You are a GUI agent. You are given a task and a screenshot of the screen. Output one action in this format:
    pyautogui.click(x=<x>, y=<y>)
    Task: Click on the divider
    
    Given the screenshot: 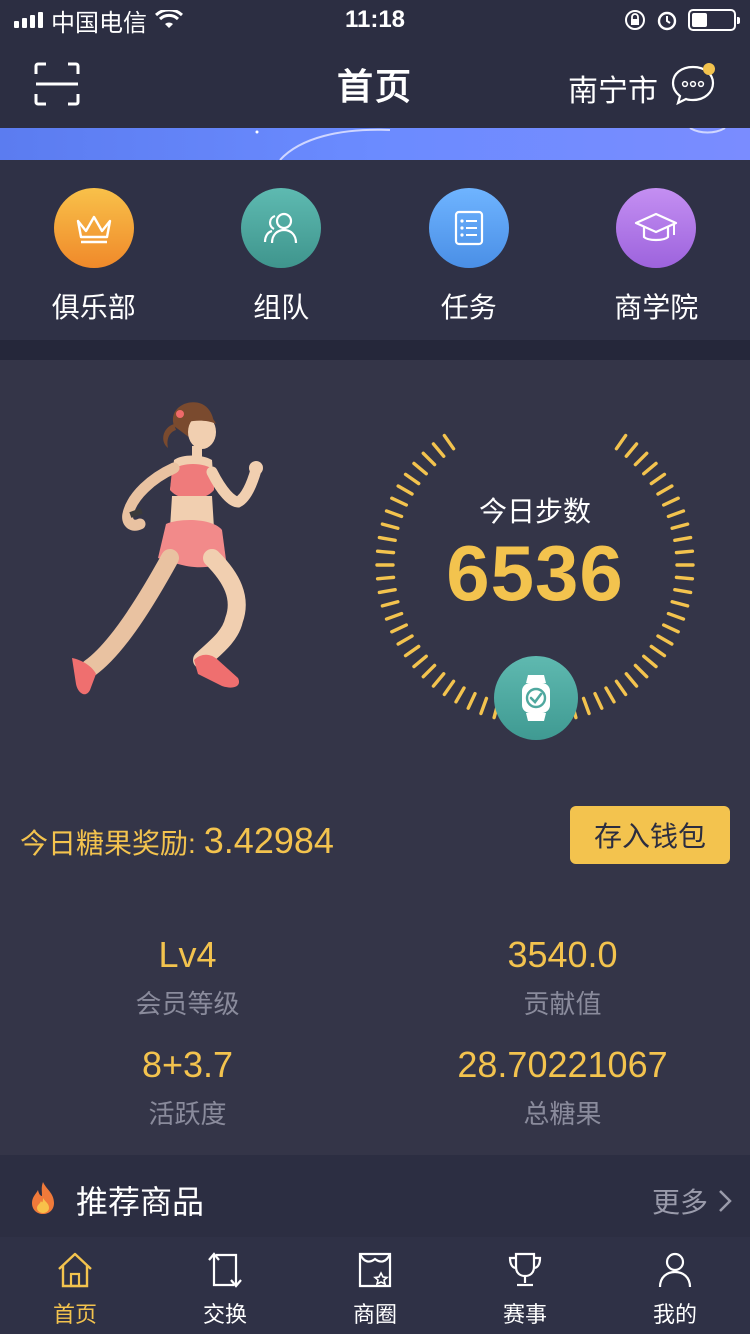 What is the action you would take?
    pyautogui.click(x=375, y=350)
    